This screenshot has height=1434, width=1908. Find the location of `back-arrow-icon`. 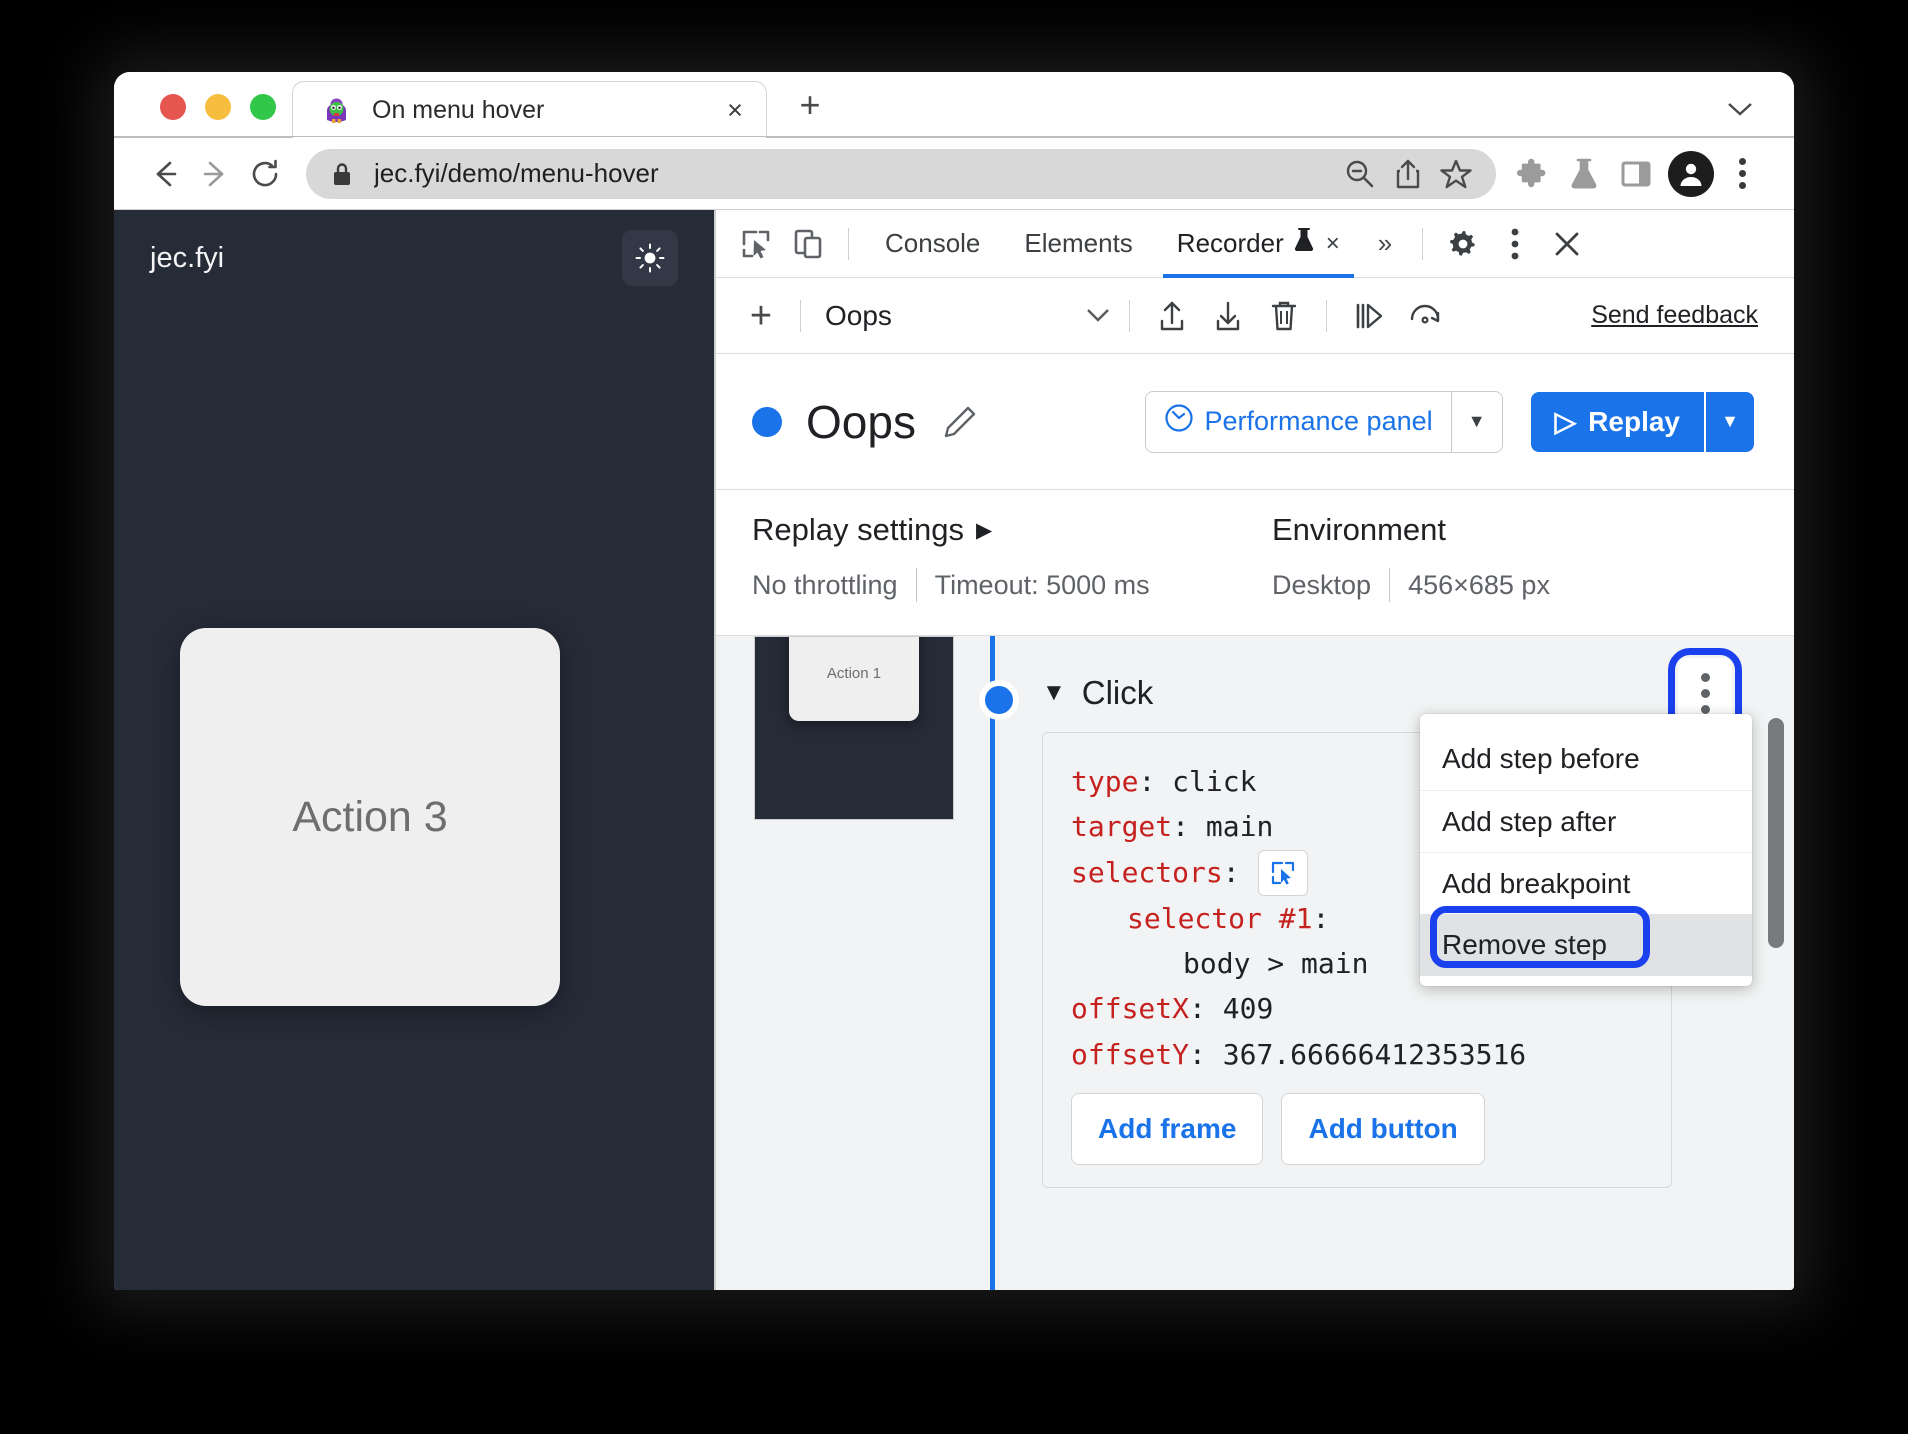

back-arrow-icon is located at coordinates (165, 174).